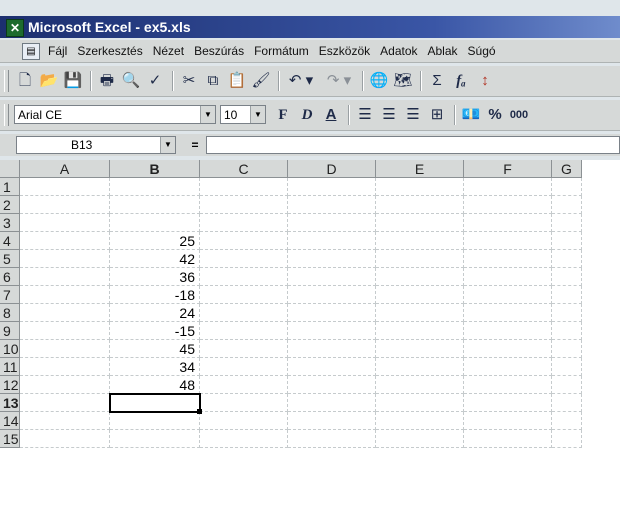 The image size is (620, 505). I want to click on cell-F1, so click(508, 187).